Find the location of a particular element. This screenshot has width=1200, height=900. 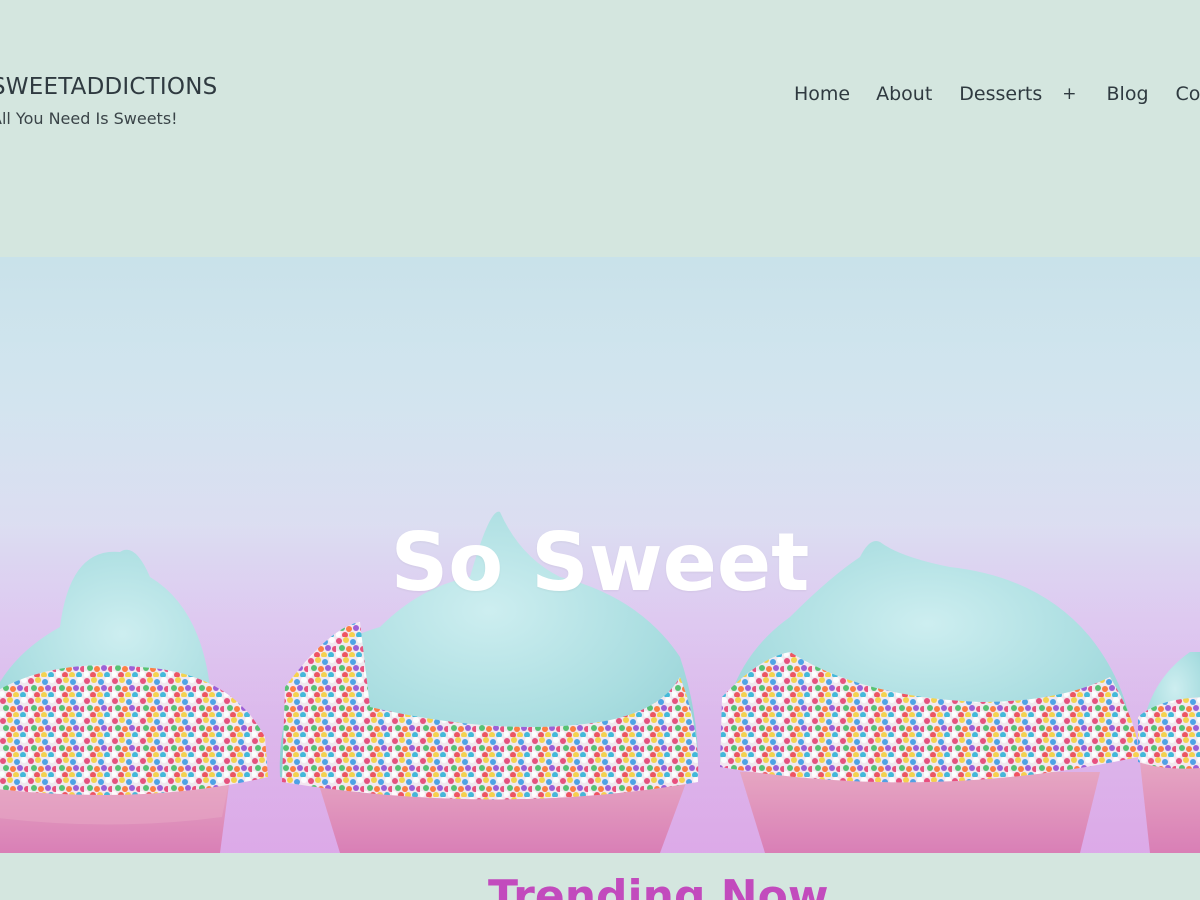

nav-item-blog: Blog is located at coordinates (1128, 94).